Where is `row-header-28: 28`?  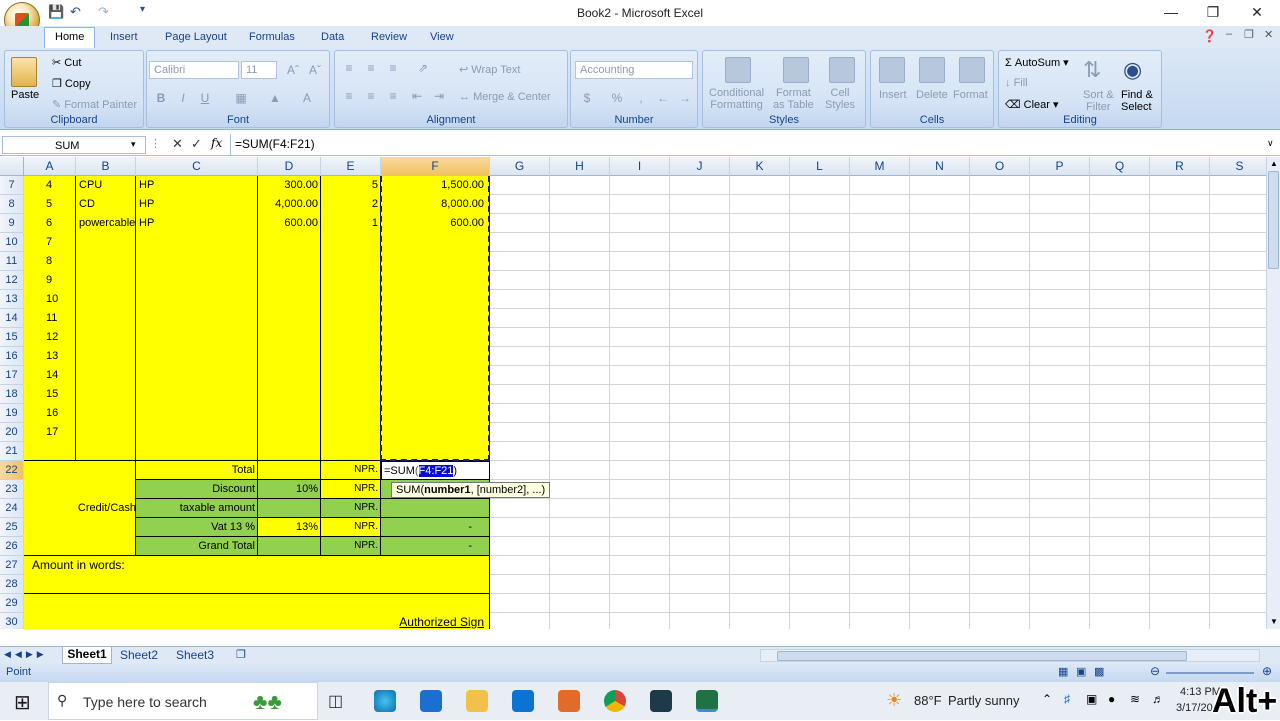
row-header-28: 28 is located at coordinates (12, 584).